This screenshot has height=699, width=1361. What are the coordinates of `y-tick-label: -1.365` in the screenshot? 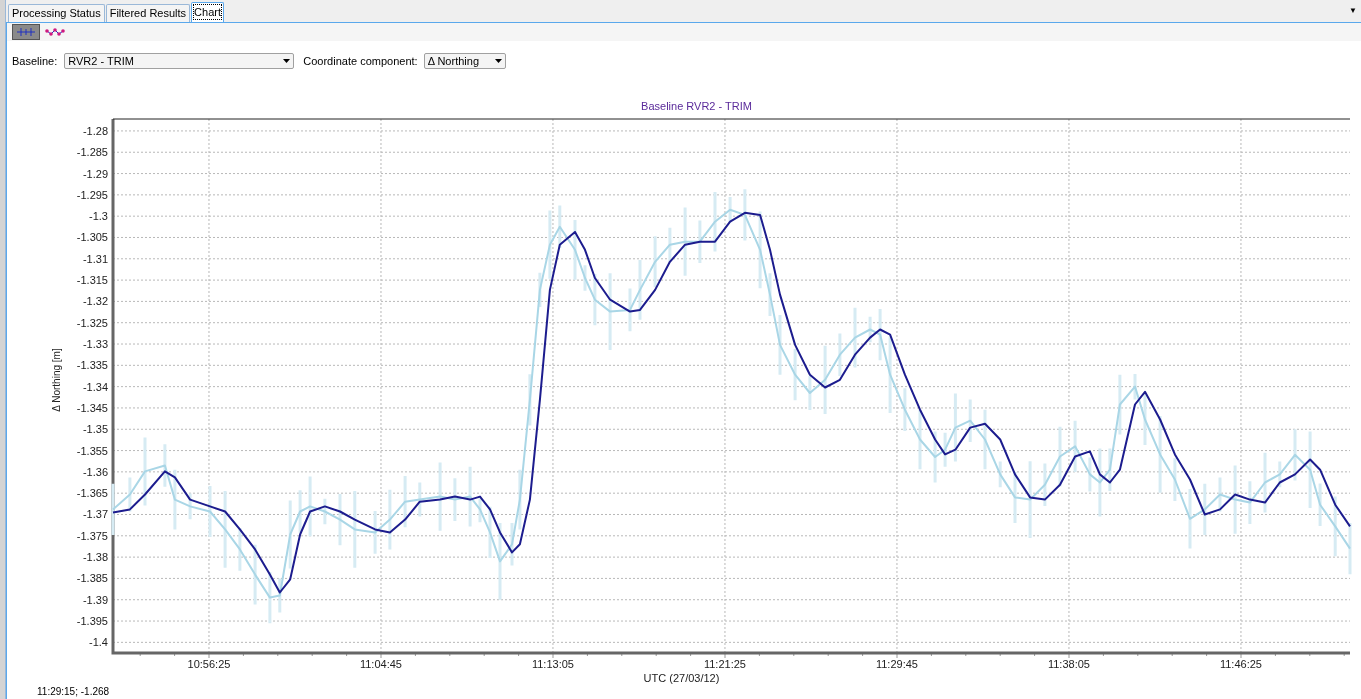 It's located at (92, 493).